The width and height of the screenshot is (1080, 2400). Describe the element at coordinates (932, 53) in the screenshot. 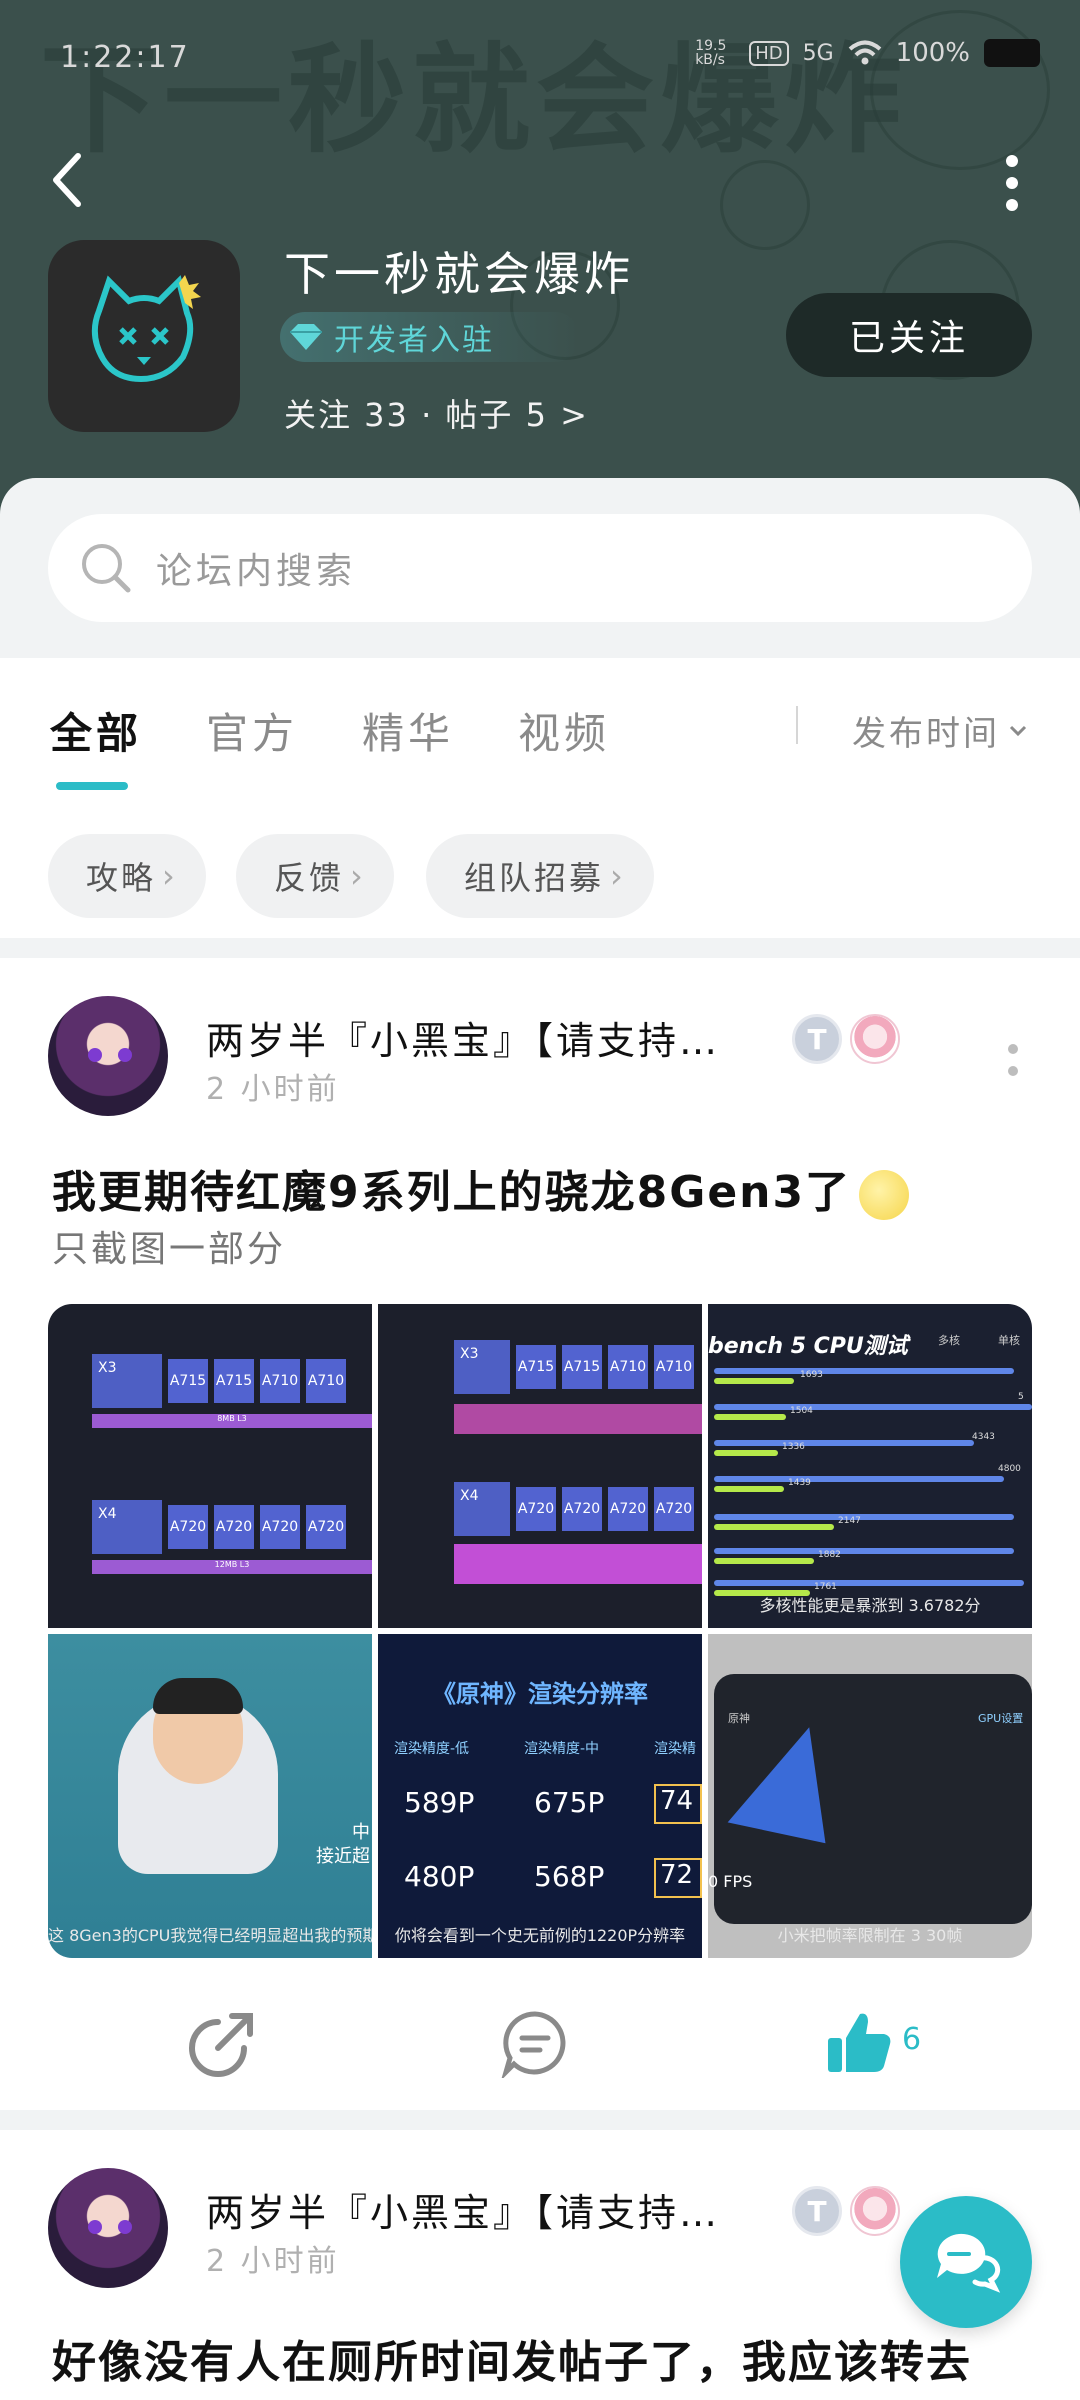

I see `battery-percent: 100%` at that location.